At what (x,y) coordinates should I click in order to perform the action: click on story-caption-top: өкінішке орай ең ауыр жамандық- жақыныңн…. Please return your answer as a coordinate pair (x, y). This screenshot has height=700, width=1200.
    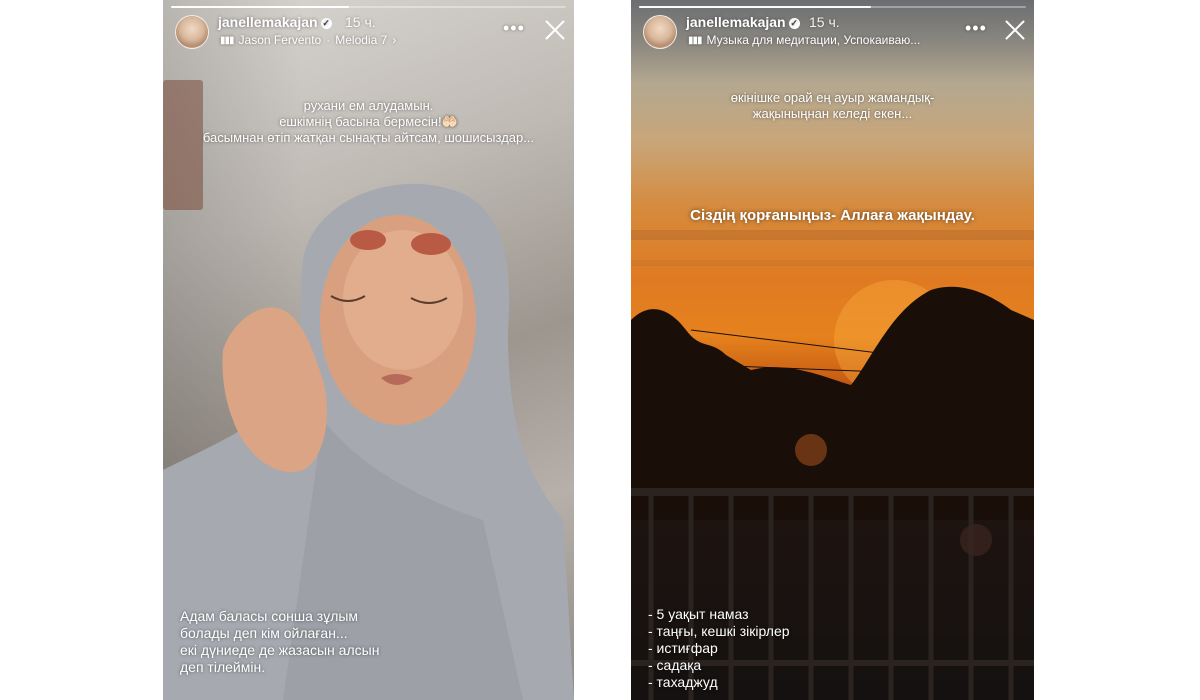
    Looking at the image, I should click on (832, 106).